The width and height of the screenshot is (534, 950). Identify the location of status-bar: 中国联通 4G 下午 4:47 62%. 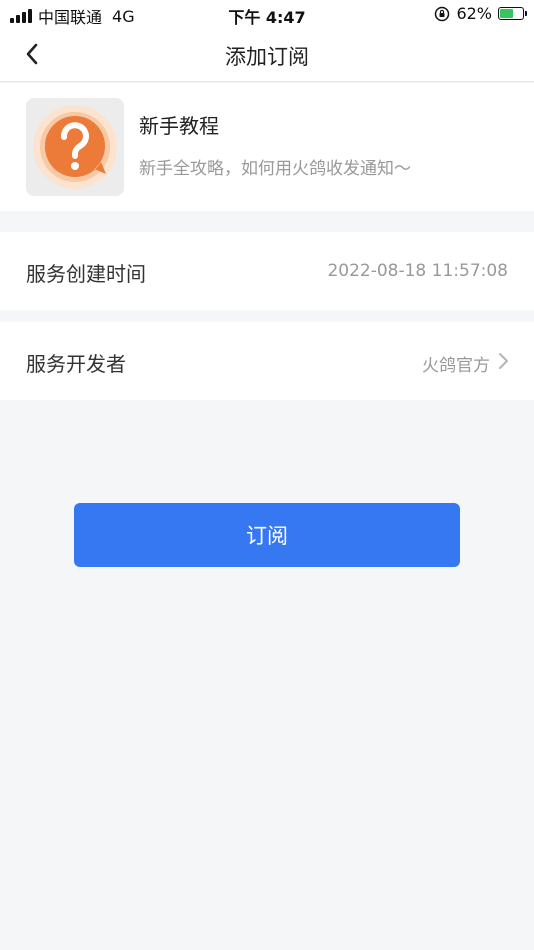
(267, 14).